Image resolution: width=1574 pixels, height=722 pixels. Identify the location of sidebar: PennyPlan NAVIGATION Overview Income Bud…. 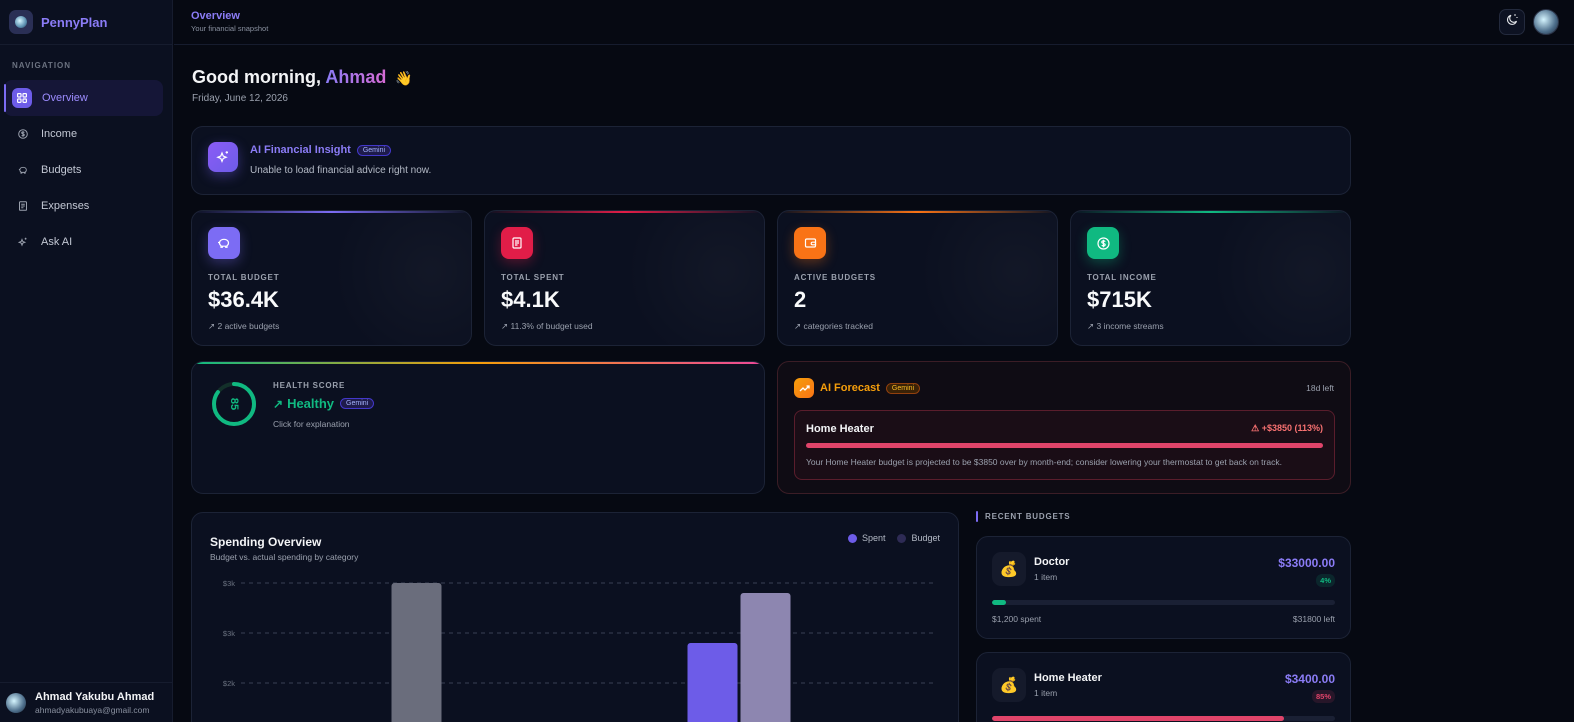
(86, 361).